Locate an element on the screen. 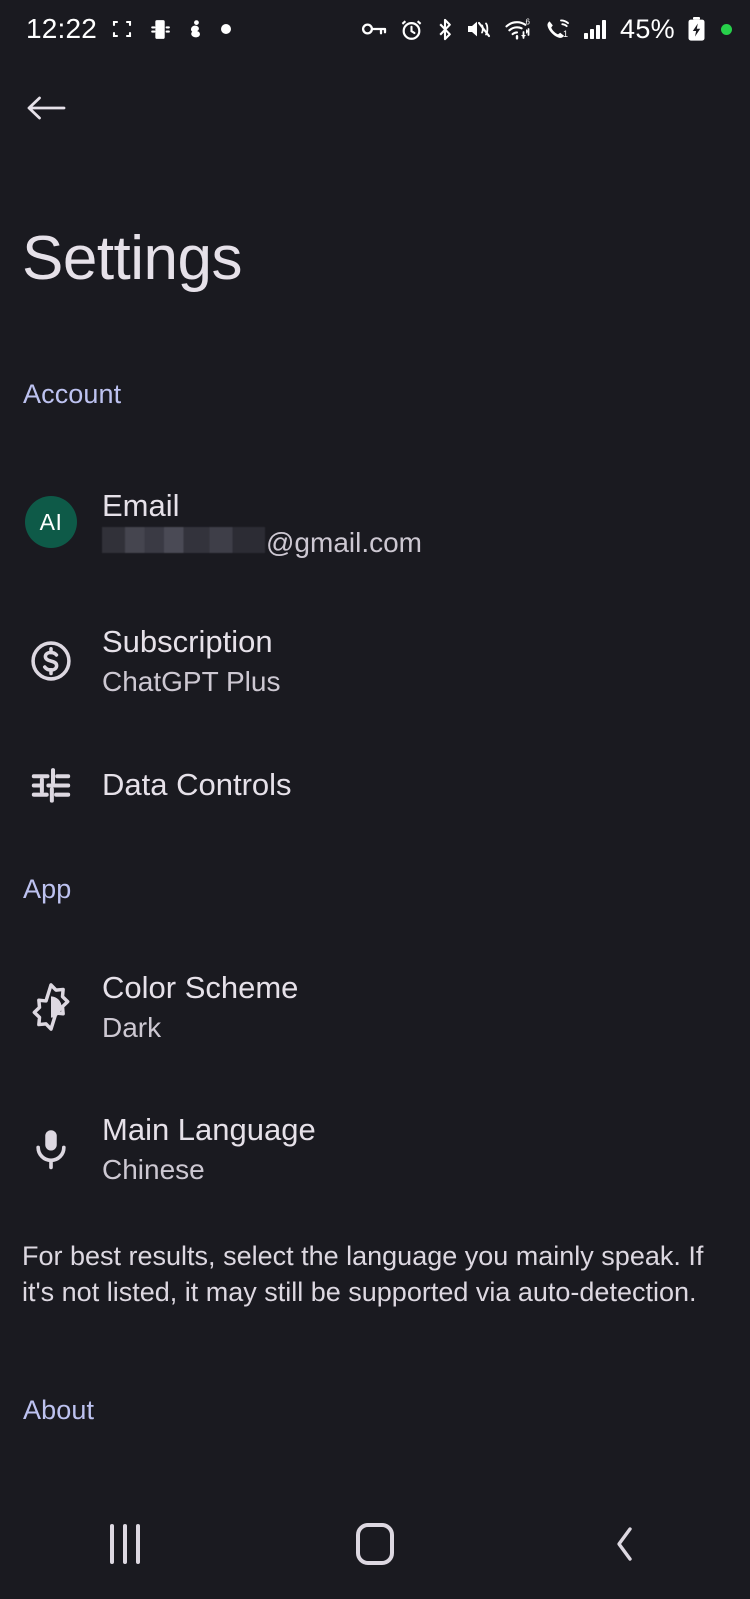 The width and height of the screenshot is (750, 1599). svg-text: 6 is located at coordinates (528, 22).